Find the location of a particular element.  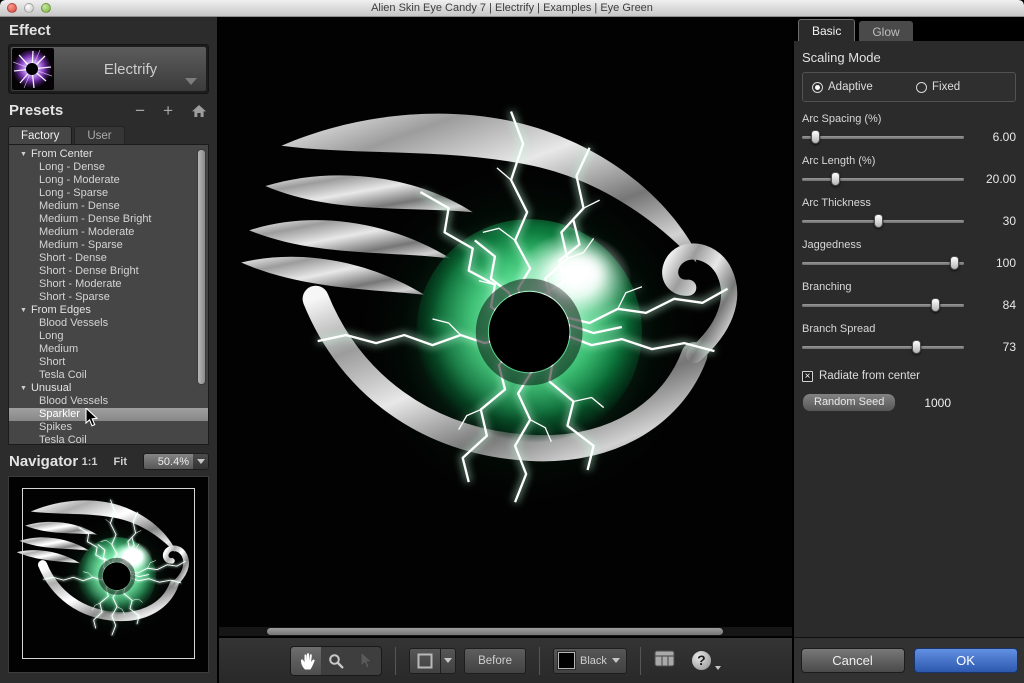

remove-preset-button: − is located at coordinates (140, 110).